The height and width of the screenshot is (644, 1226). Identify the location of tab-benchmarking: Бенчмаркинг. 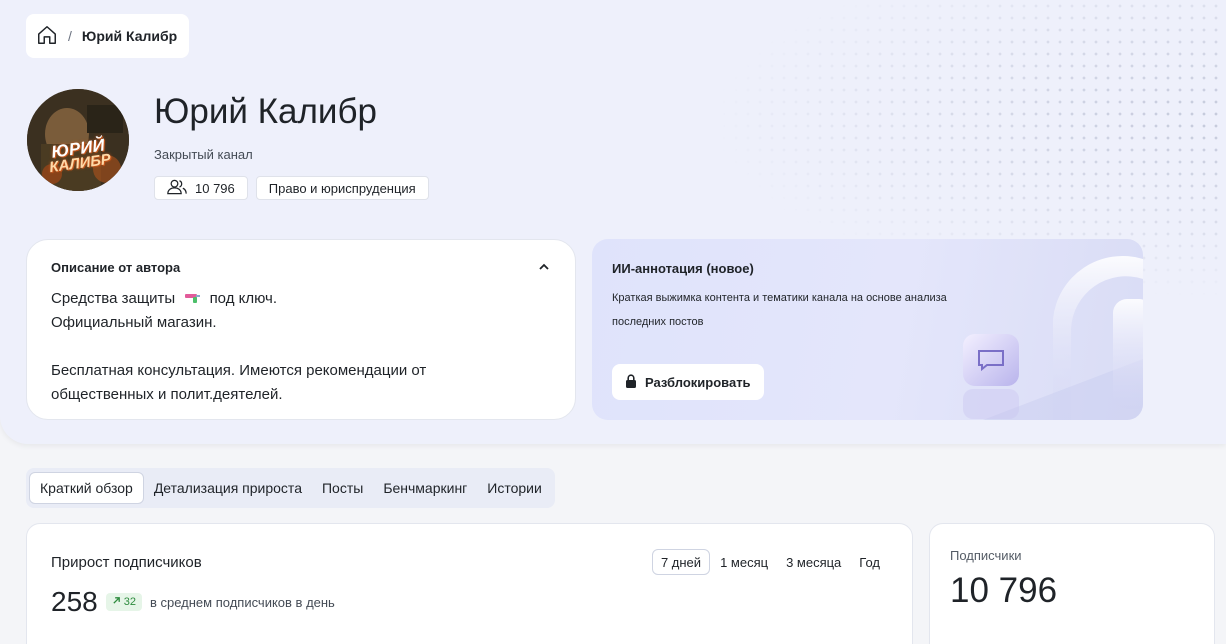
(425, 488).